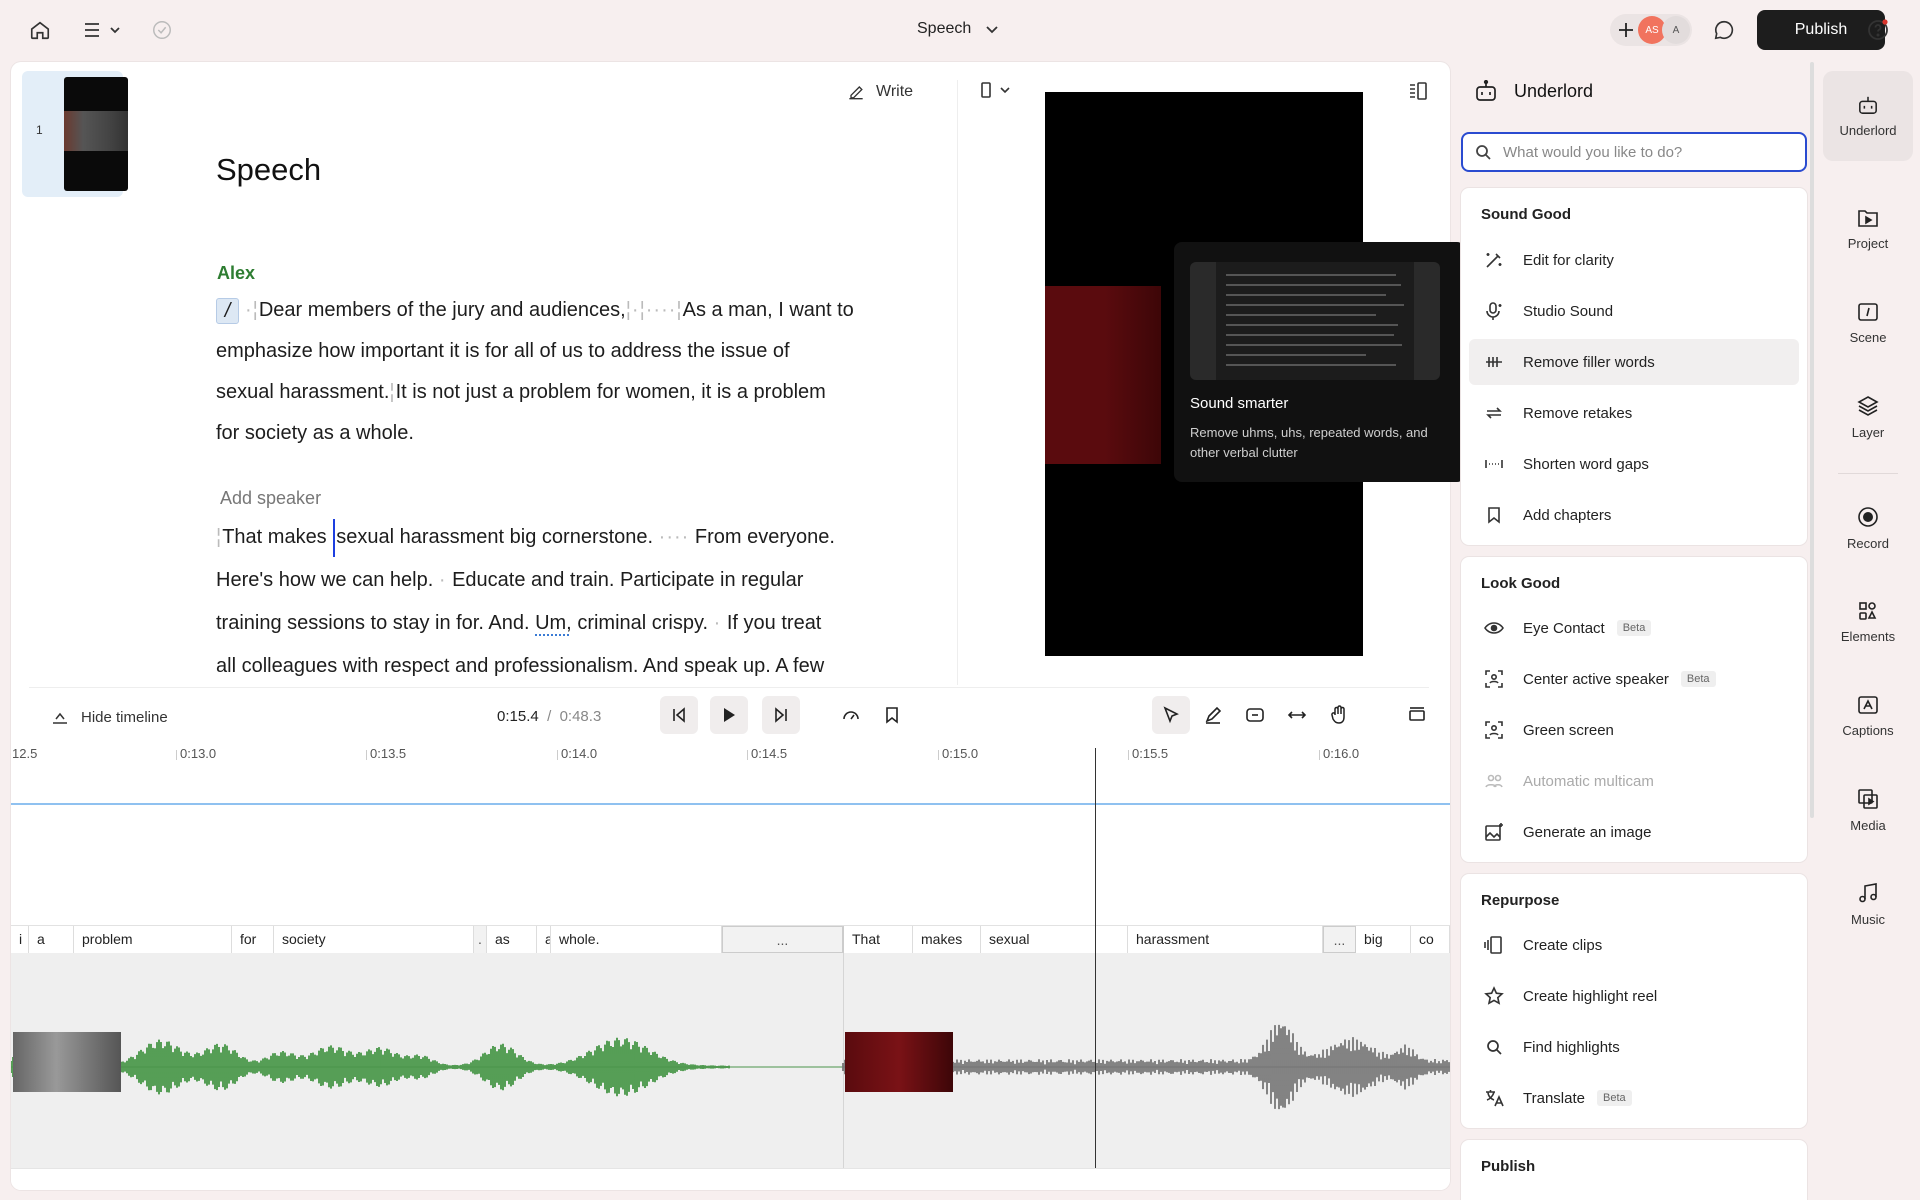 The height and width of the screenshot is (1200, 1920). What do you see at coordinates (1868, 323) in the screenshot?
I see `rail-scene: Scene` at bounding box center [1868, 323].